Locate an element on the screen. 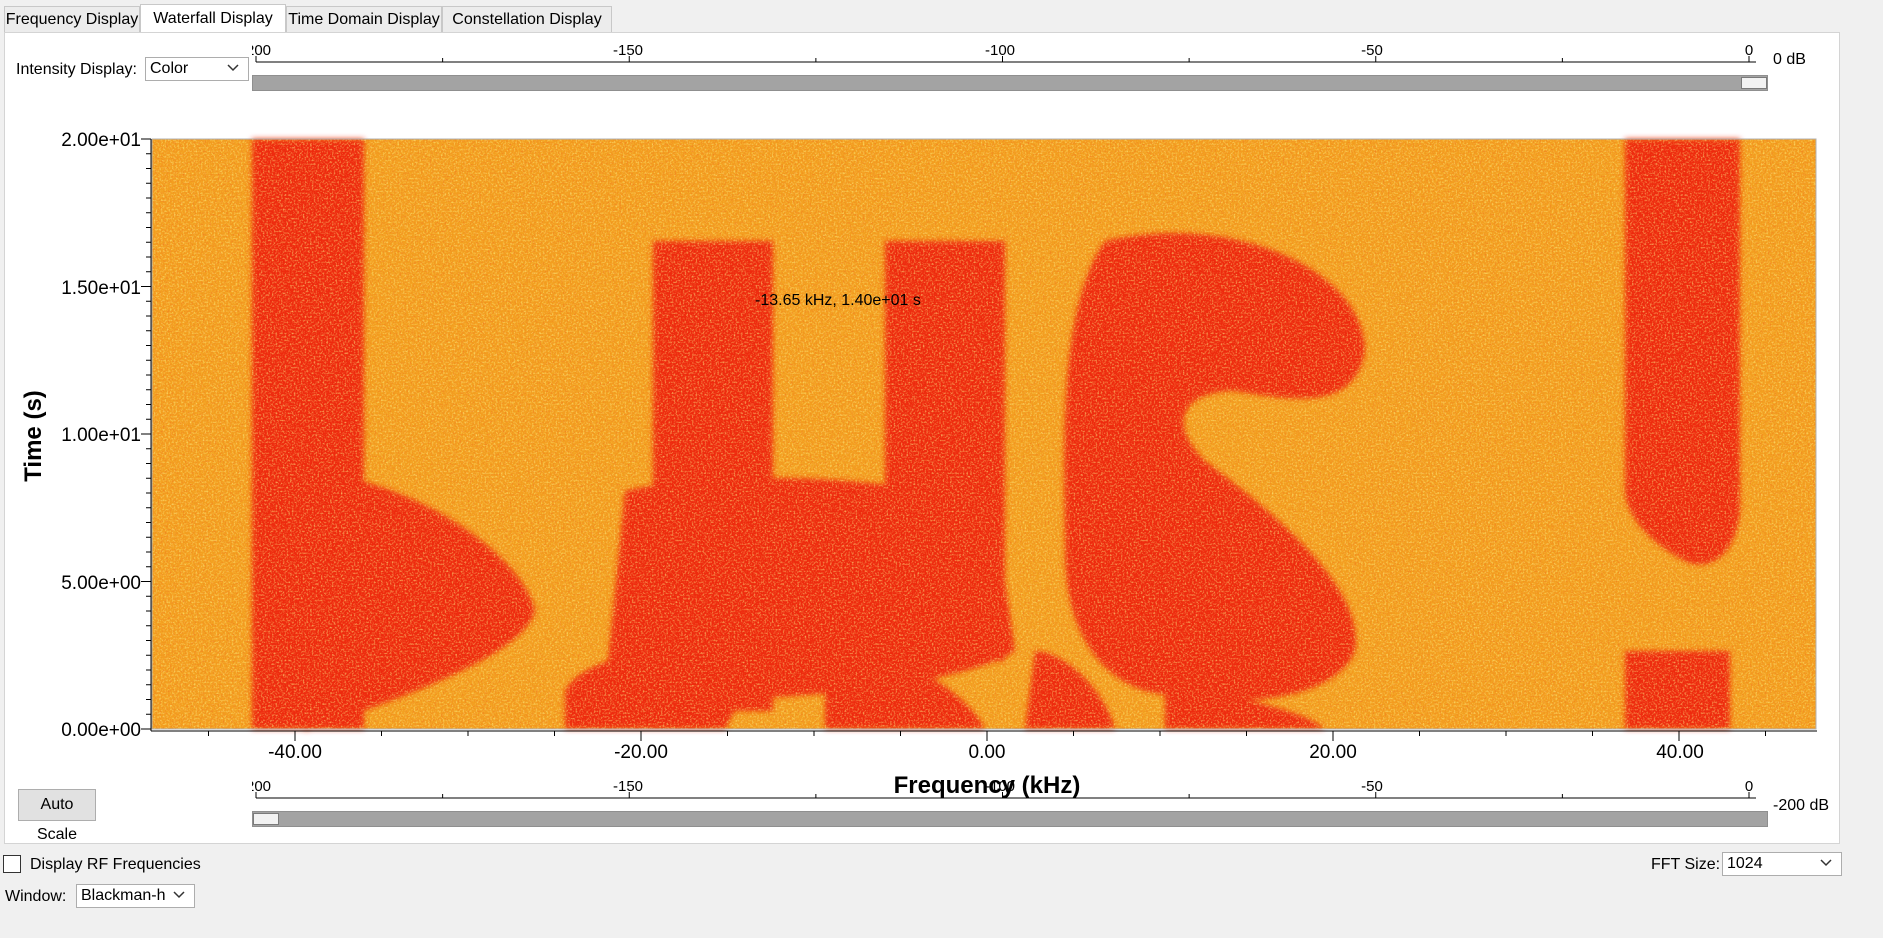 The height and width of the screenshot is (938, 1883). x-tick-label: -40.00 is located at coordinates (295, 752).